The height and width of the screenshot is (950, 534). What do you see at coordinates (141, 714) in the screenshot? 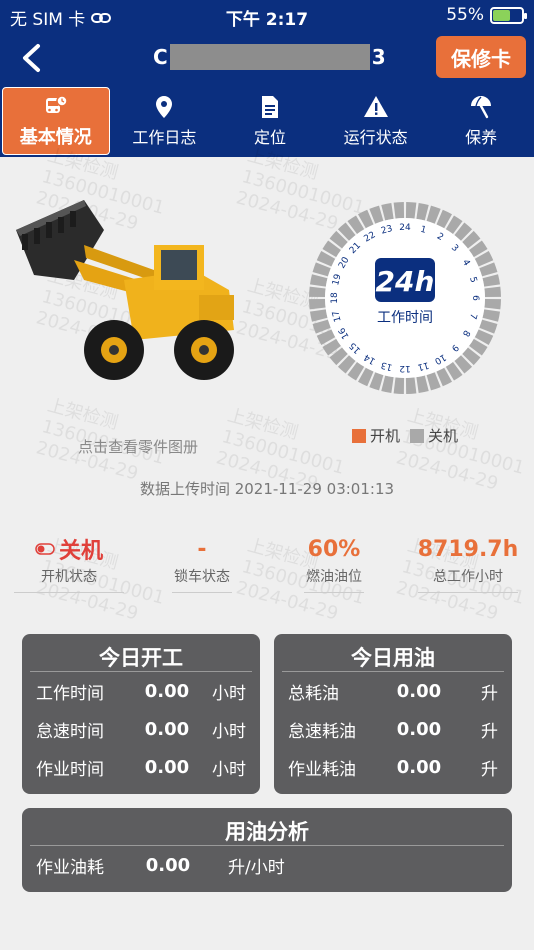
I see `today-work-card: 今日开工 工作时间 0.00 小时 怠速时间 0.00 小时 作业时间 0.00 小时` at bounding box center [141, 714].